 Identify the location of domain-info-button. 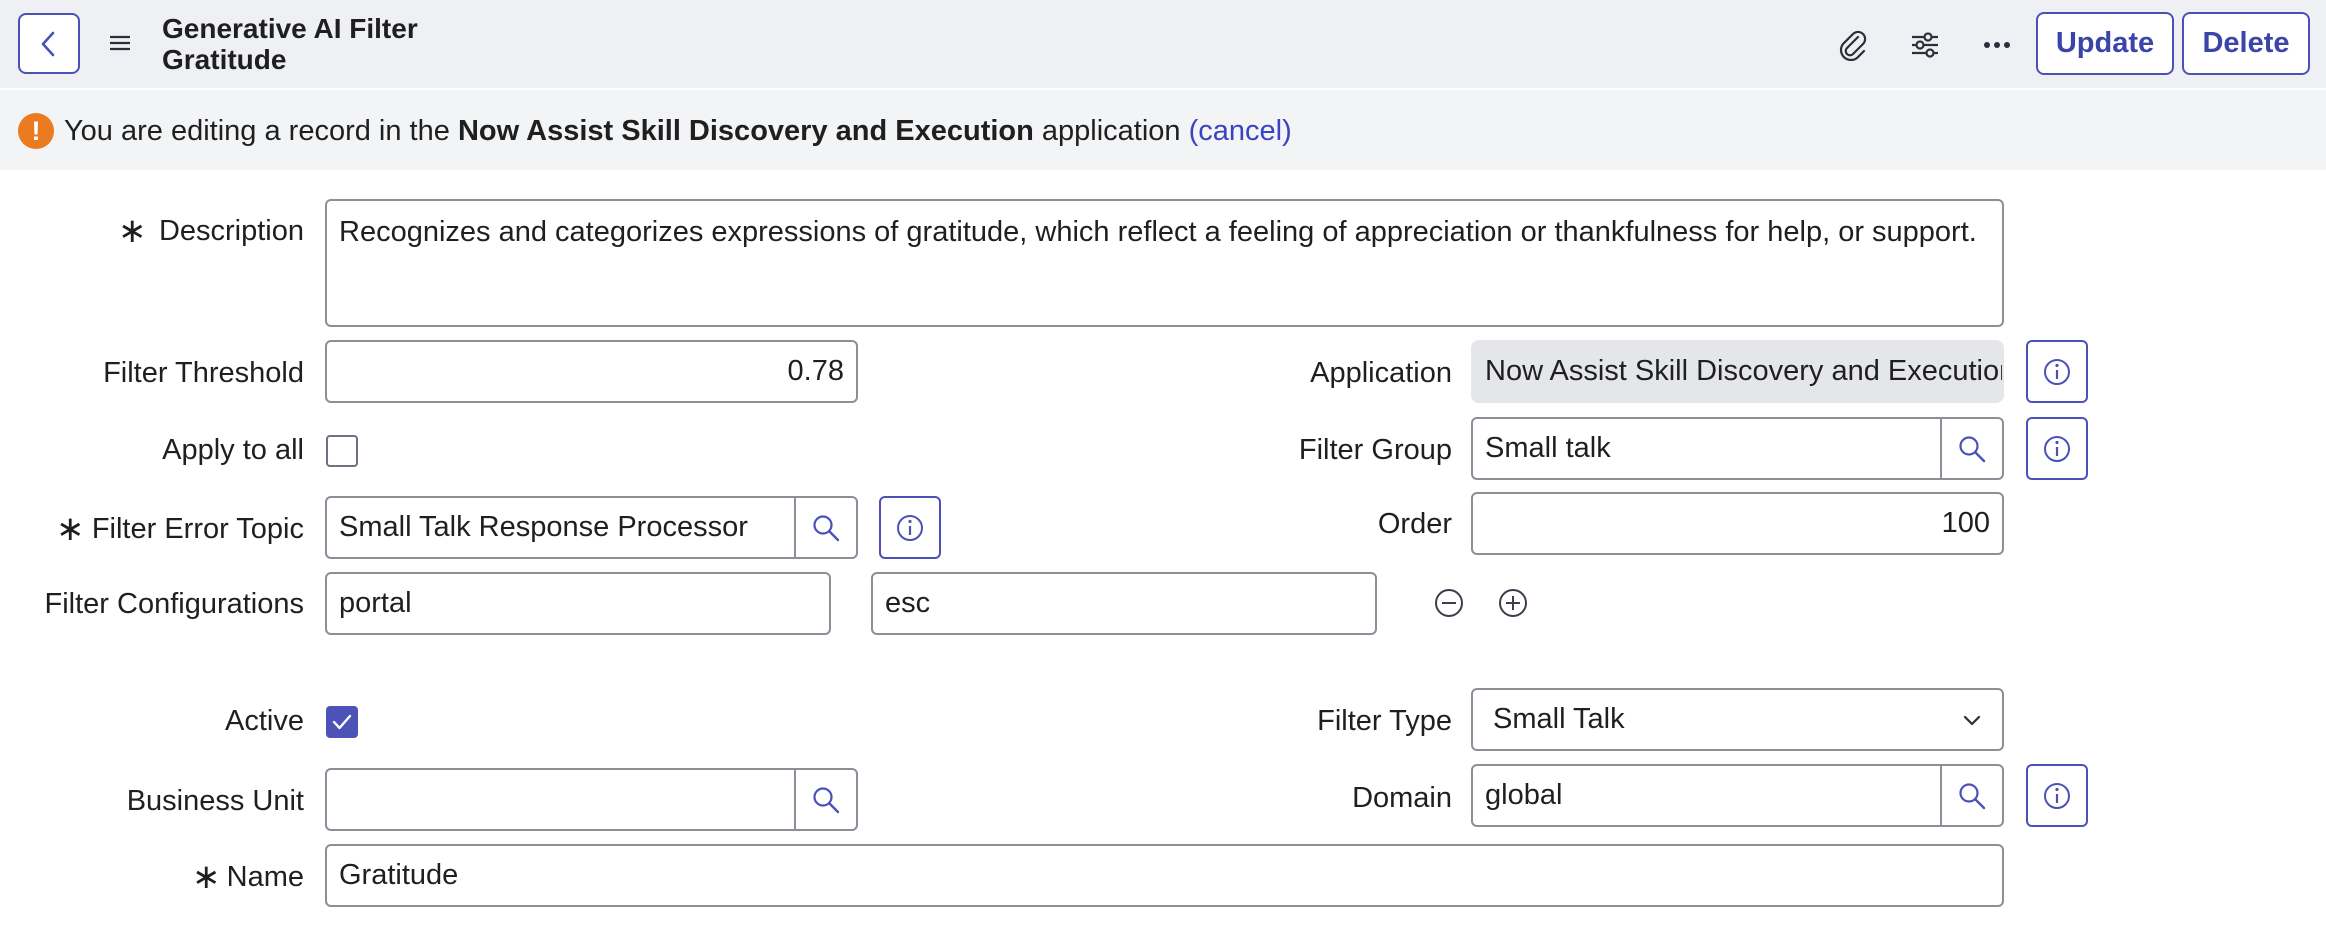
(2057, 795).